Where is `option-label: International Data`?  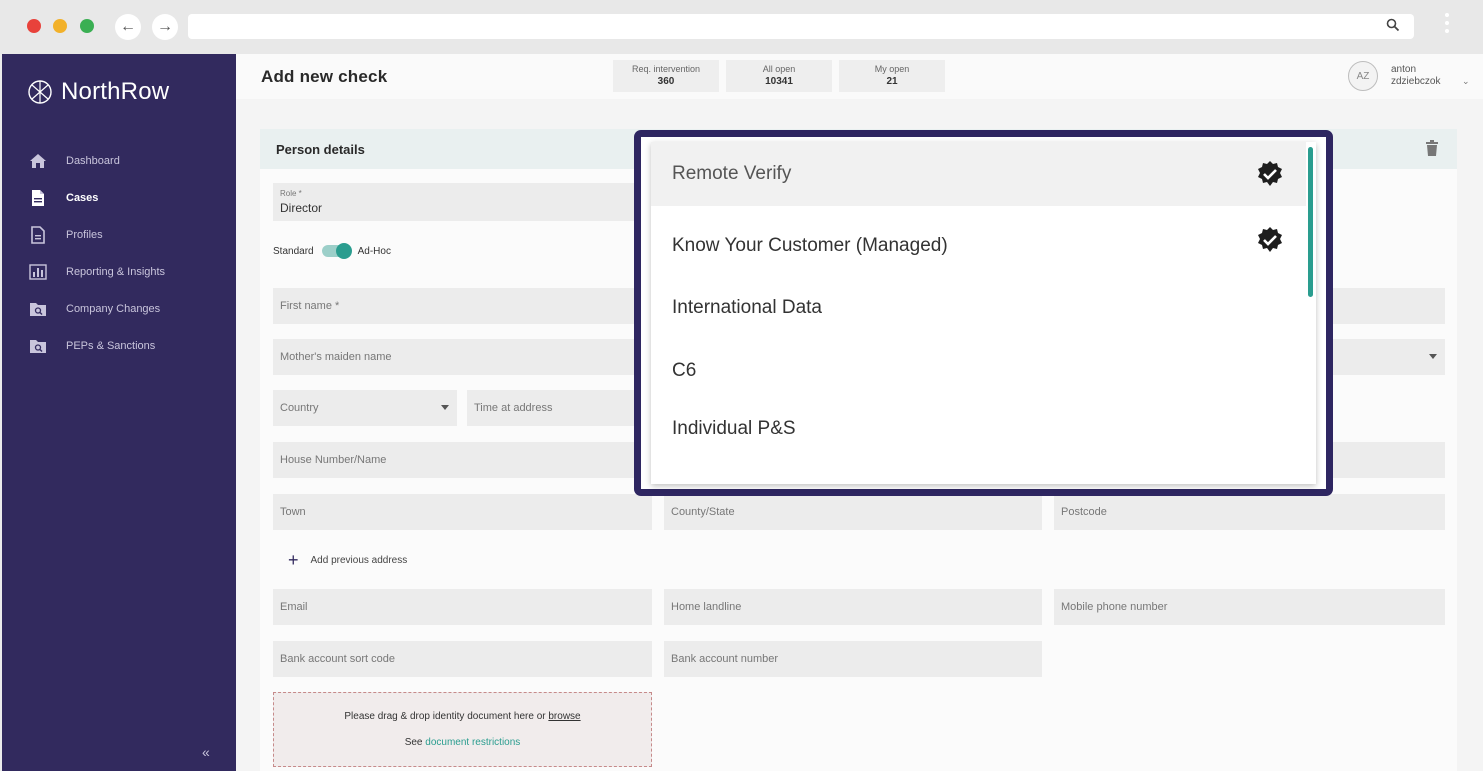
option-label: International Data is located at coordinates (747, 307).